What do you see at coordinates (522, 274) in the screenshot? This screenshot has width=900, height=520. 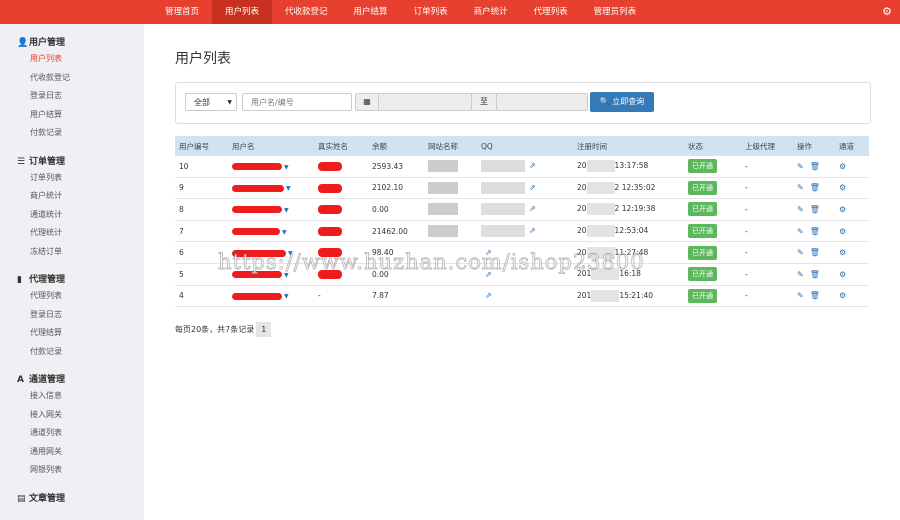 I see `table-row: 5 ▼ 0.00 ⇗ 201 16:18 已开通 - ✎ 🗑 ⚙` at bounding box center [522, 274].